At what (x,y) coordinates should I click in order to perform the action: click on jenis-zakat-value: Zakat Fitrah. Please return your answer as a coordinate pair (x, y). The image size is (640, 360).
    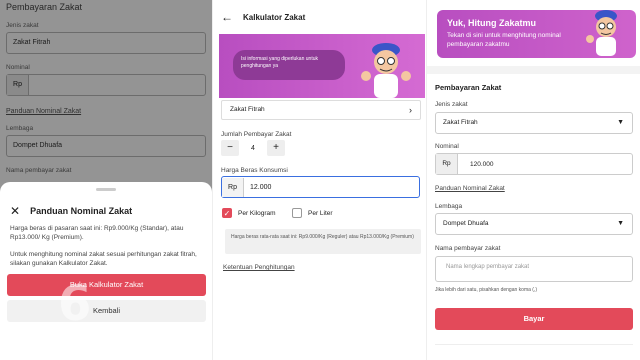
    Looking at the image, I should click on (460, 122).